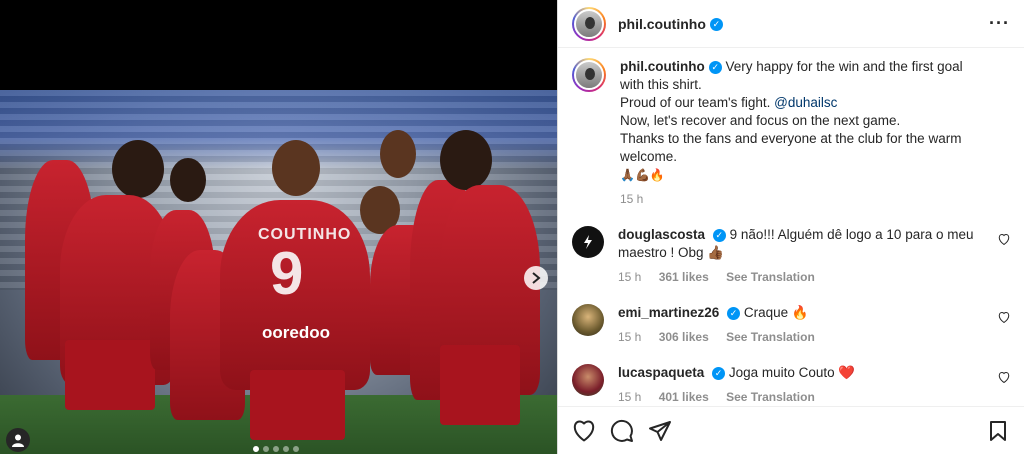 Image resolution: width=1024 pixels, height=454 pixels. Describe the element at coordinates (791, 430) in the screenshot. I see `post-actions-bar` at that location.